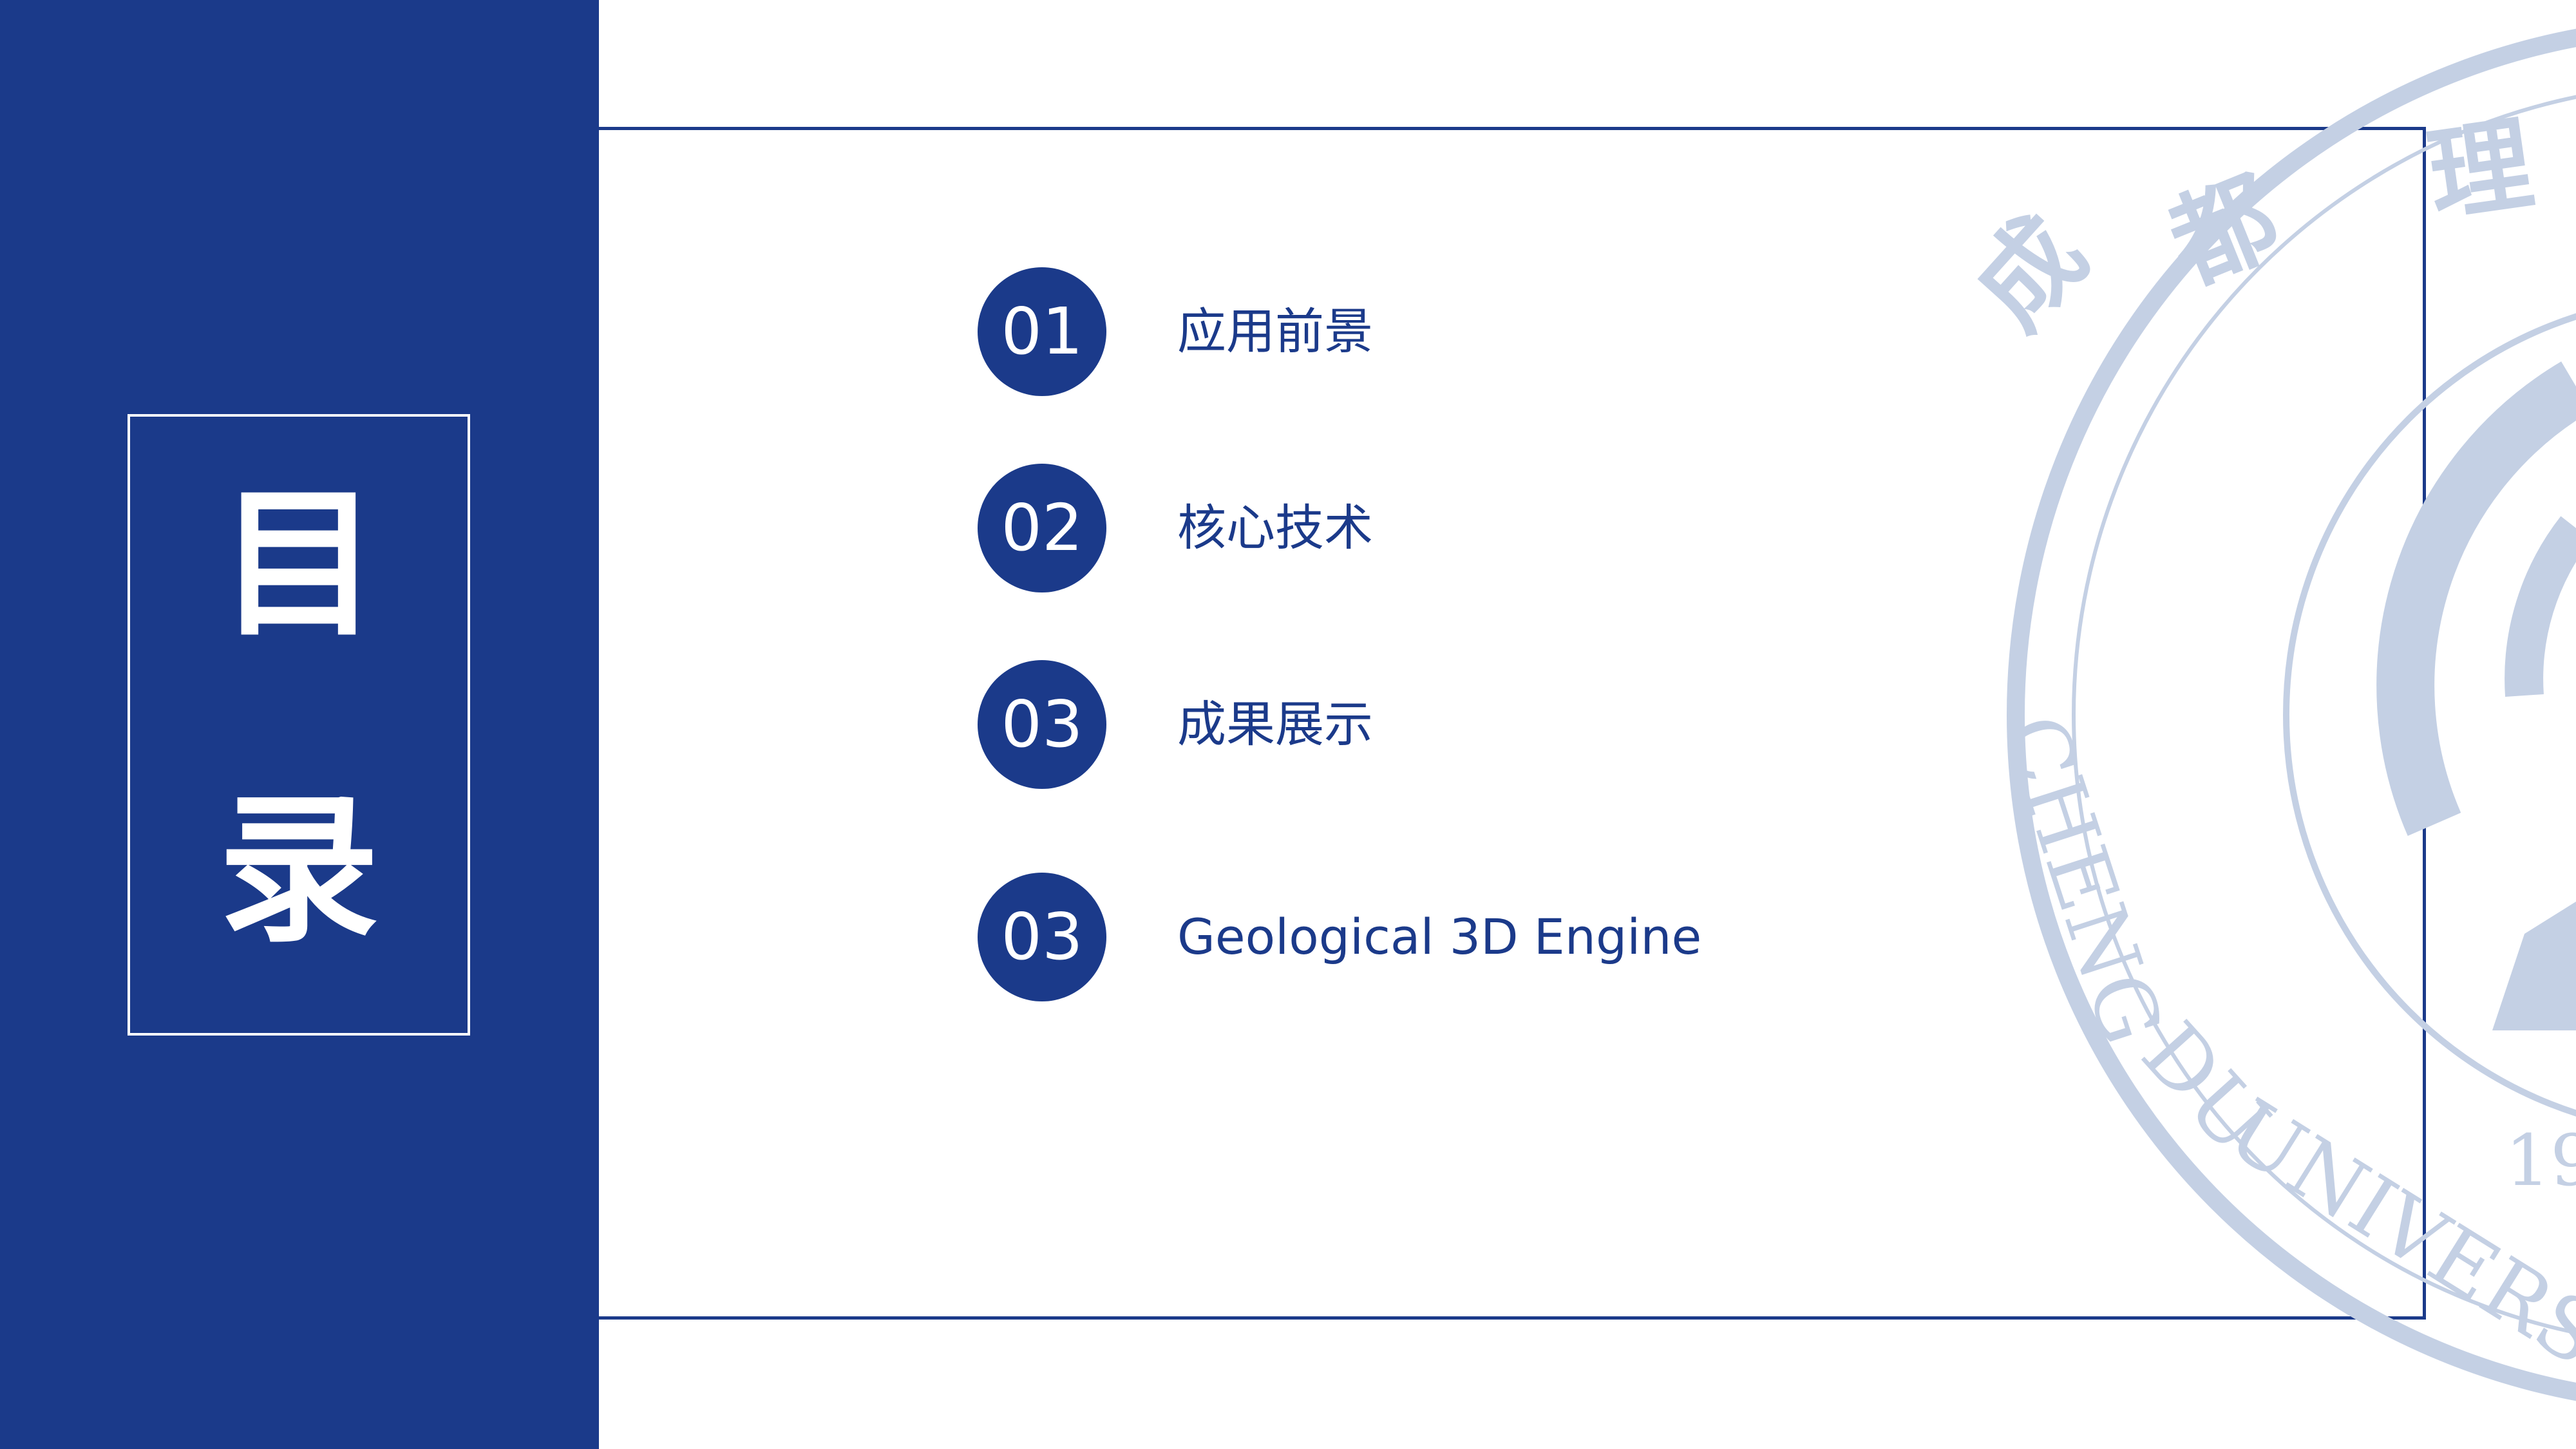 This screenshot has height=1449, width=2576. Describe the element at coordinates (1461, 528) in the screenshot. I see `toc-item-2: 02 核心技术` at that location.